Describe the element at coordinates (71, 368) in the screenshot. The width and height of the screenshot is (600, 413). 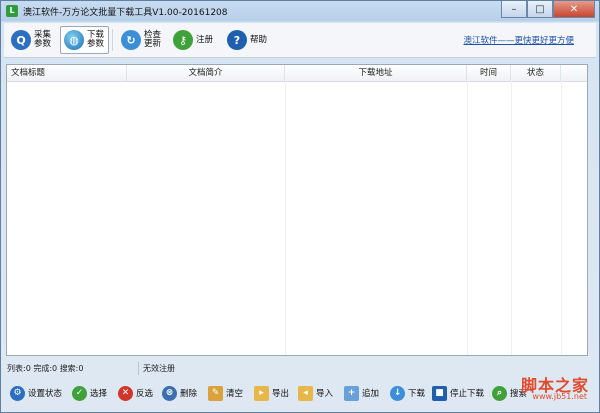
I see `status-search-count: 搜索:0` at that location.